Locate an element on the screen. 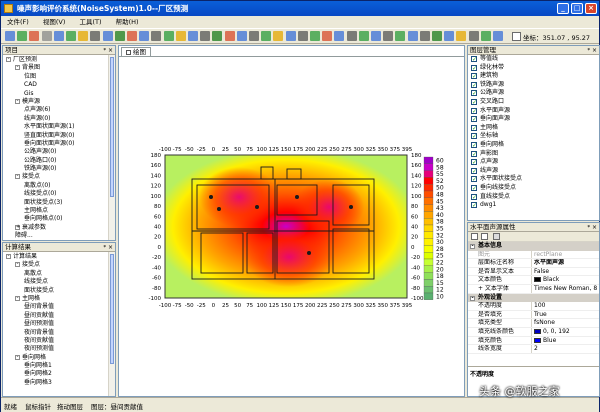  property-value: True is located at coordinates (564, 314).